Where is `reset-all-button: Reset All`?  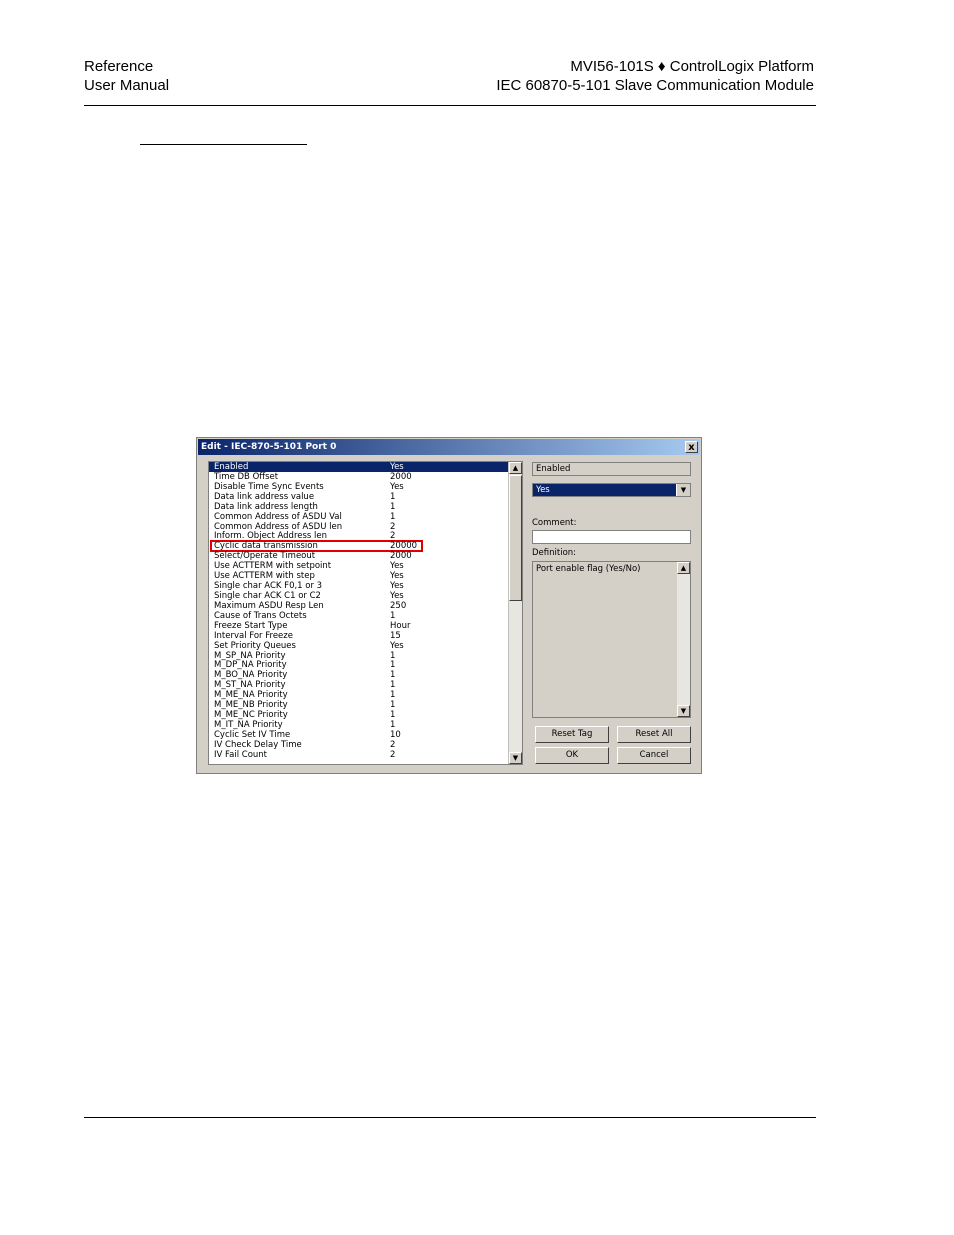 reset-all-button: Reset All is located at coordinates (654, 734).